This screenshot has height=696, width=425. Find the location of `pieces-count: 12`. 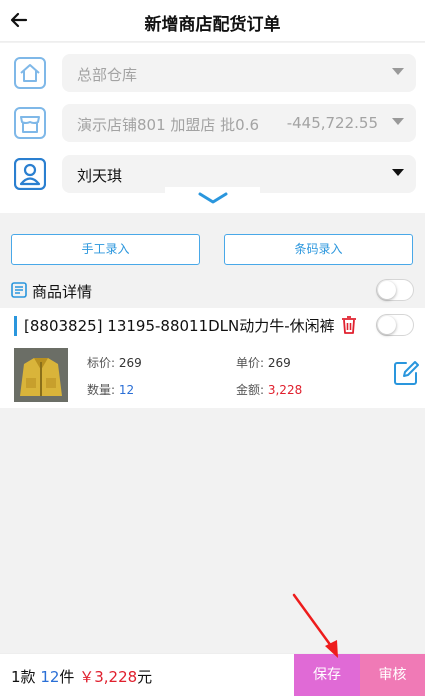

pieces-count: 12 is located at coordinates (50, 677).